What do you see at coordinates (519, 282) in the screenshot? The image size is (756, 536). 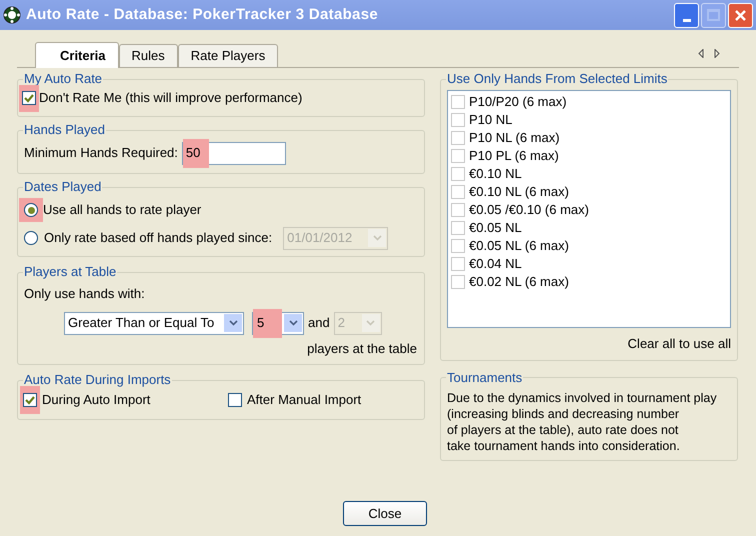 I see `limit-label: €0.02 NL (6 max)` at bounding box center [519, 282].